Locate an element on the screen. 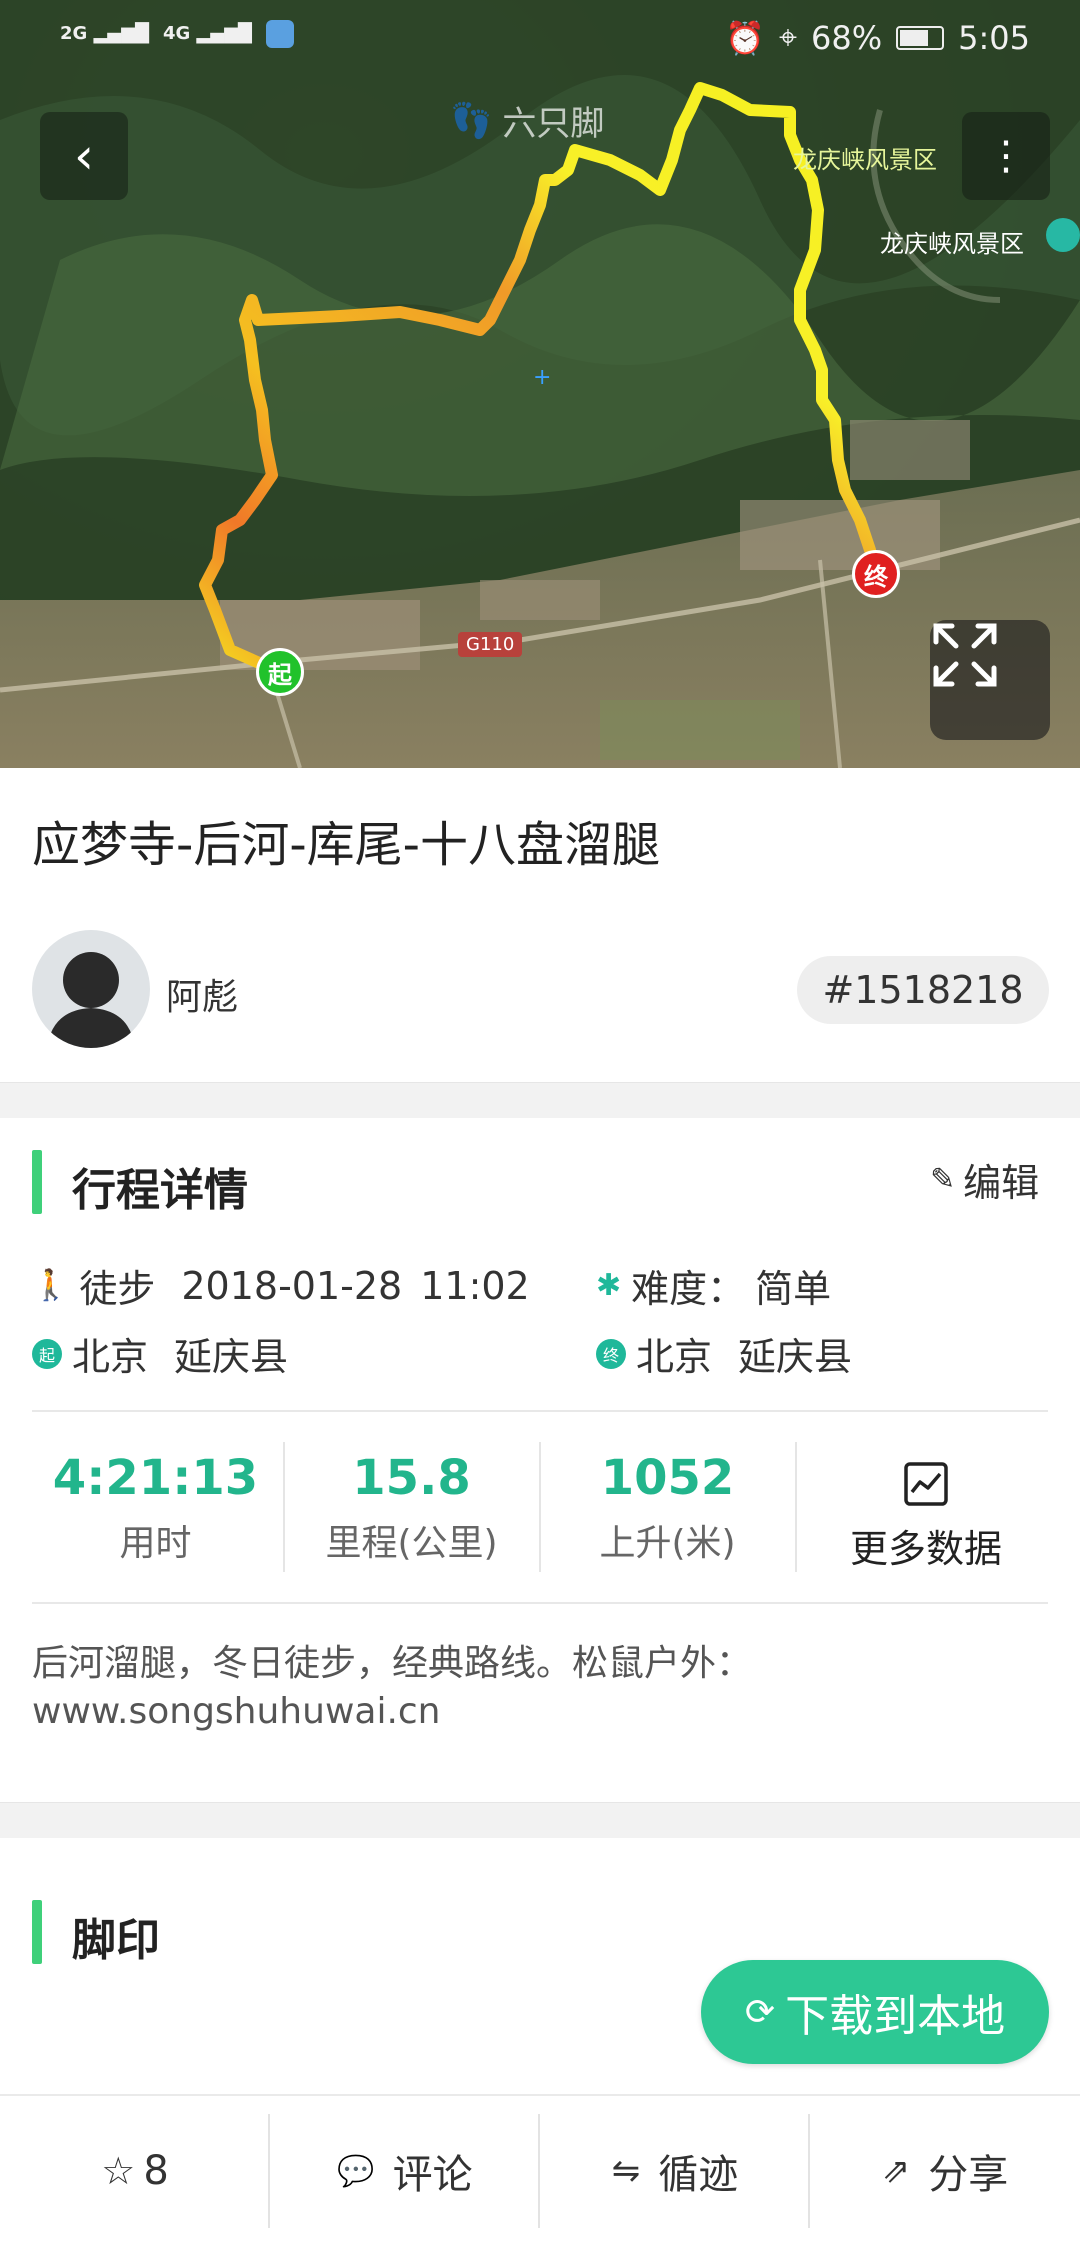 The height and width of the screenshot is (2246, 1080). app-watermark: 👣 六只脚 is located at coordinates (527, 122).